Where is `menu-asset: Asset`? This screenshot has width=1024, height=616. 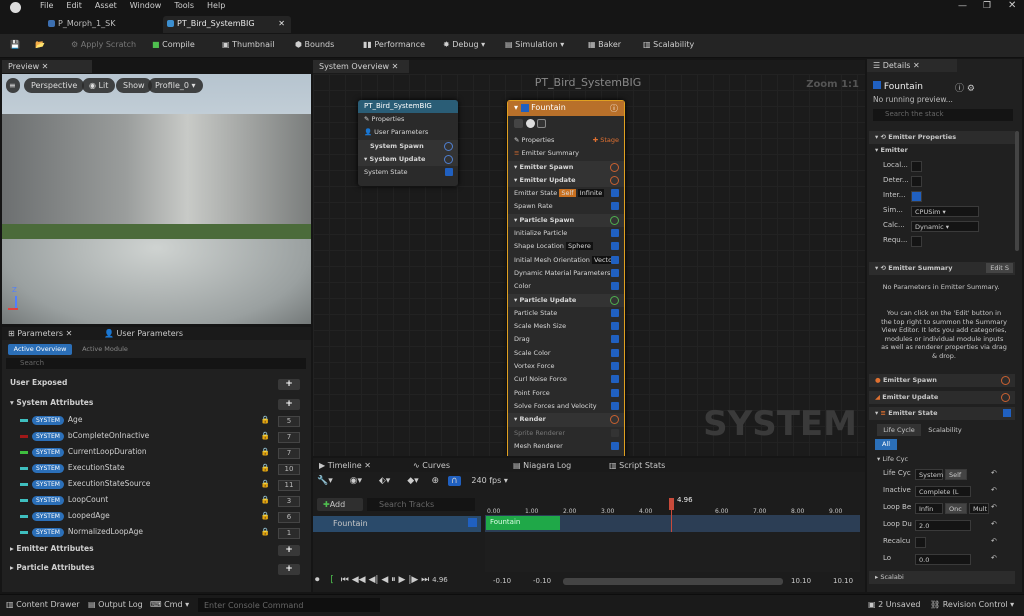
menu-asset: Asset is located at coordinates (106, 5).